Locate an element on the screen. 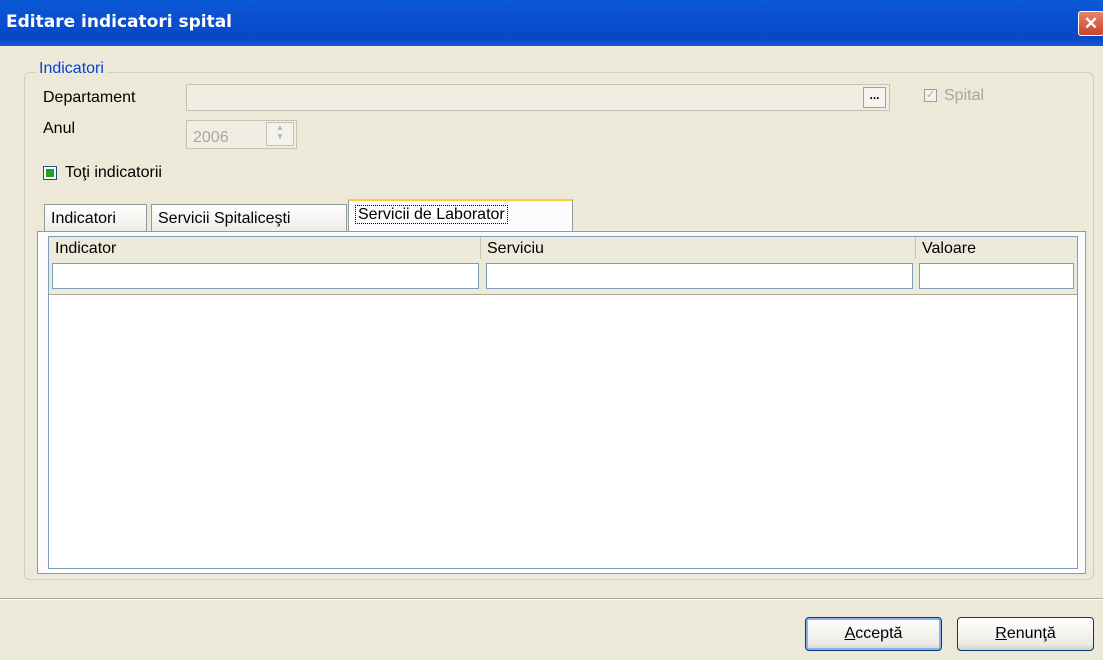 This screenshot has width=1103, height=660. spital-checkbox: ✓ is located at coordinates (930, 95).